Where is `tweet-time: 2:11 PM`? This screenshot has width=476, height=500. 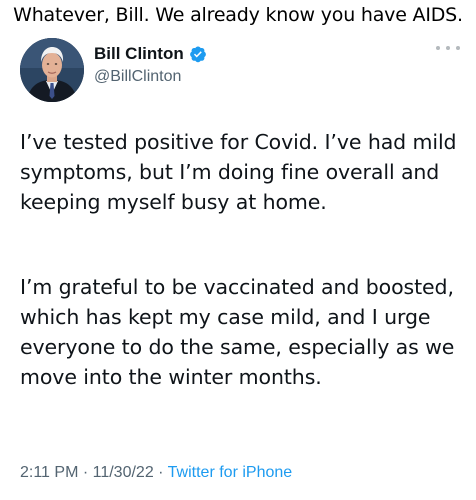 tweet-time: 2:11 PM is located at coordinates (49, 472).